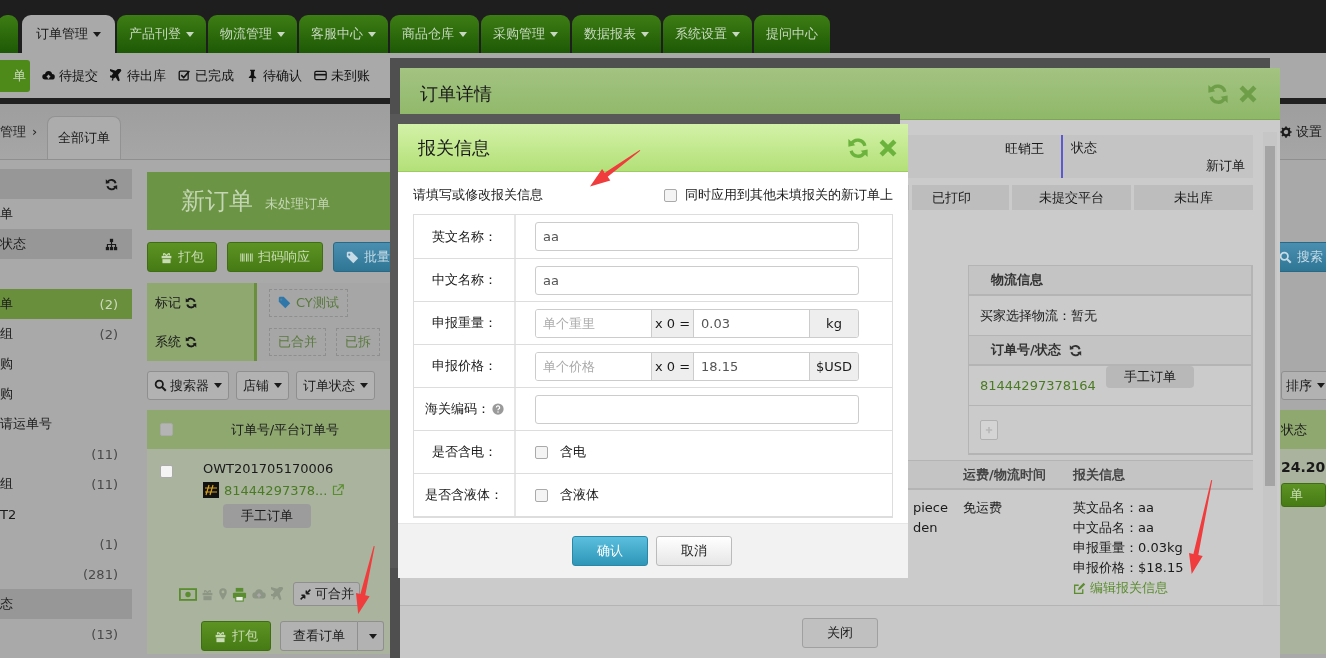 This screenshot has height=658, width=1326. What do you see at coordinates (343, 34) in the screenshot?
I see `nav-tab: 客服中心` at bounding box center [343, 34].